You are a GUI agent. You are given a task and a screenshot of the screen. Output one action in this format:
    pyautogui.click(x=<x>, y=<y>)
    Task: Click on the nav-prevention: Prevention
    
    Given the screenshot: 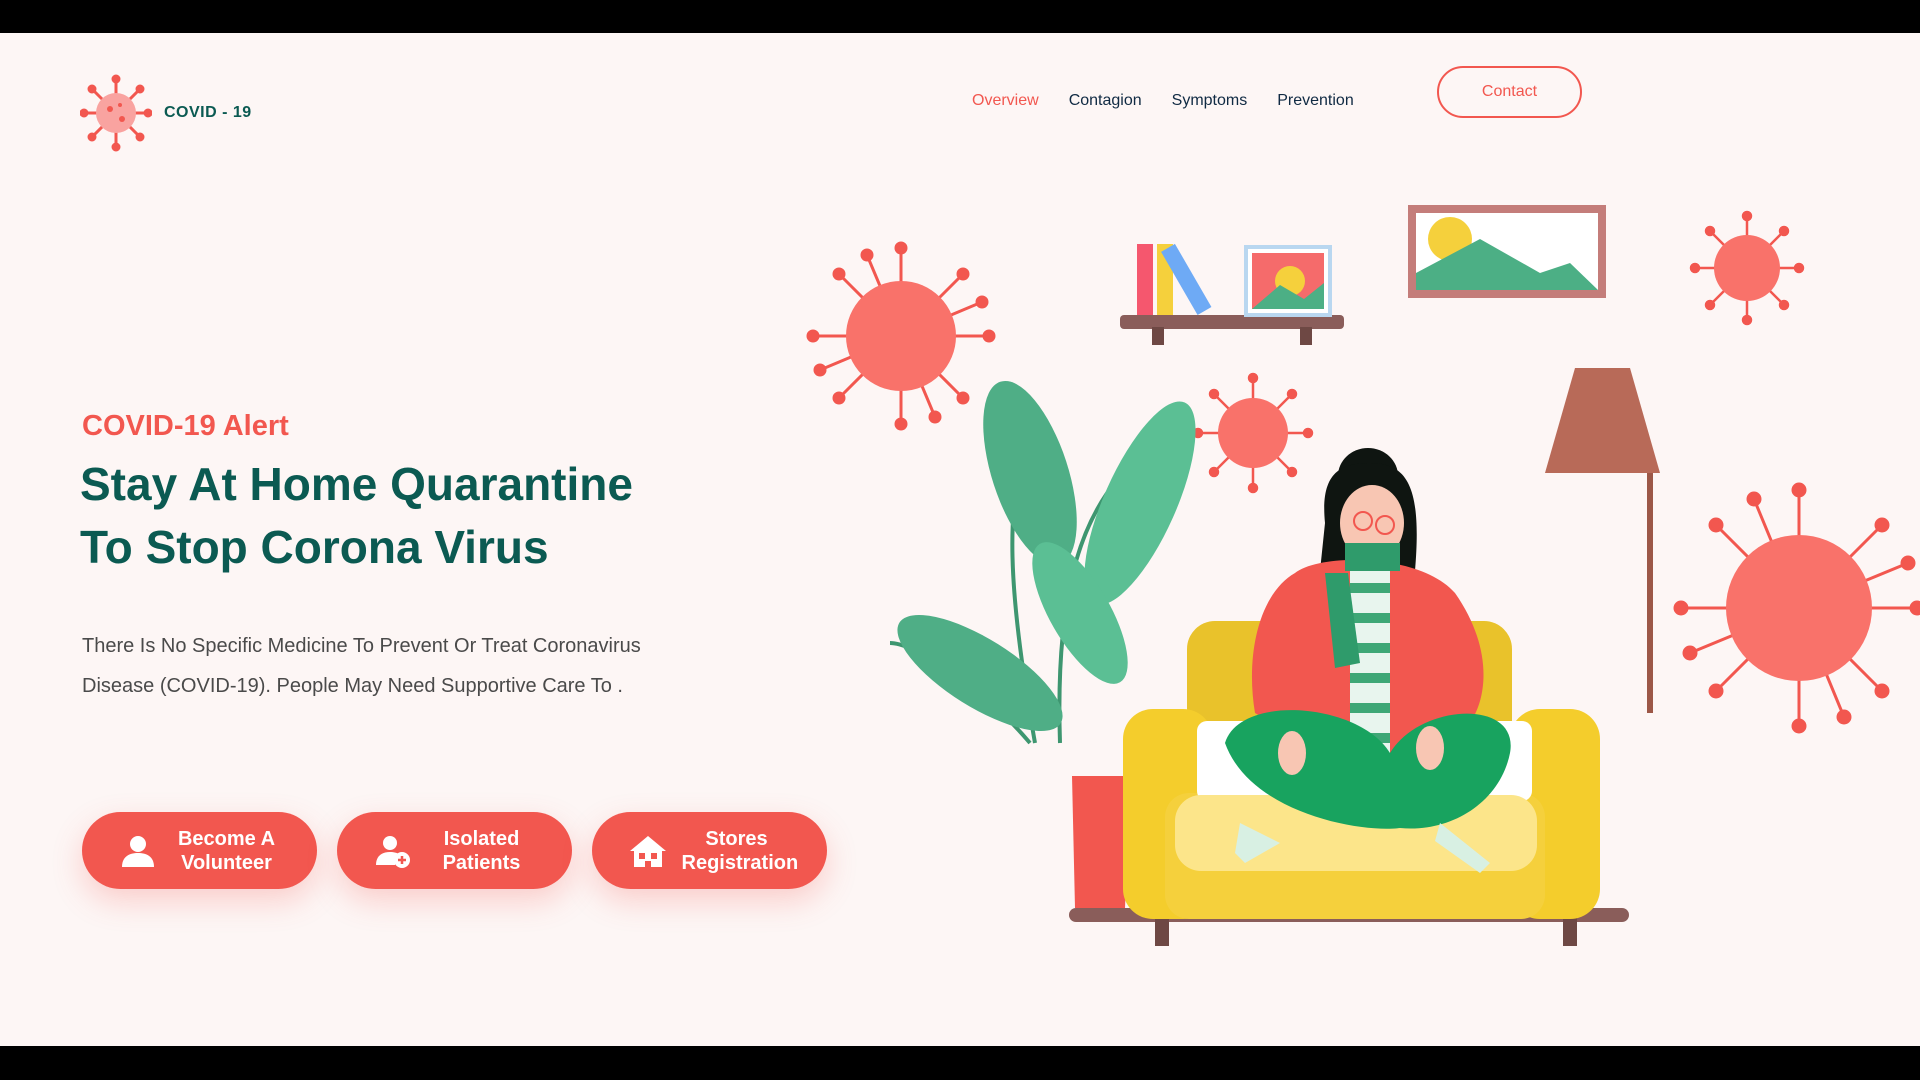 What is the action you would take?
    pyautogui.click(x=1315, y=101)
    